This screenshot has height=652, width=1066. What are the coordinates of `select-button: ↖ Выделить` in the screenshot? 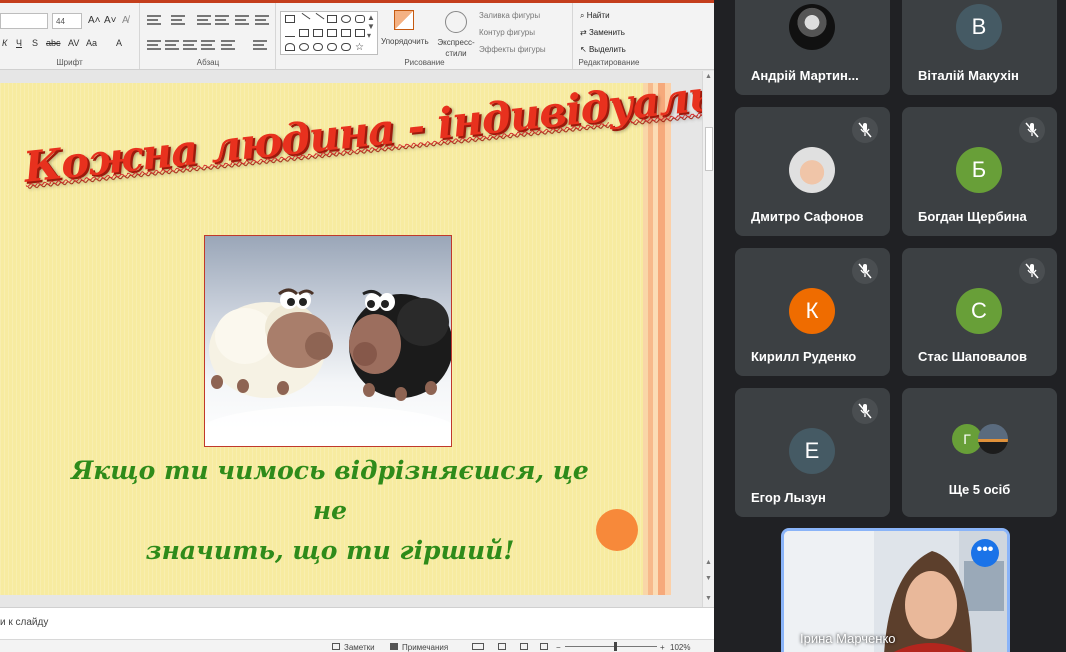 It's located at (603, 49).